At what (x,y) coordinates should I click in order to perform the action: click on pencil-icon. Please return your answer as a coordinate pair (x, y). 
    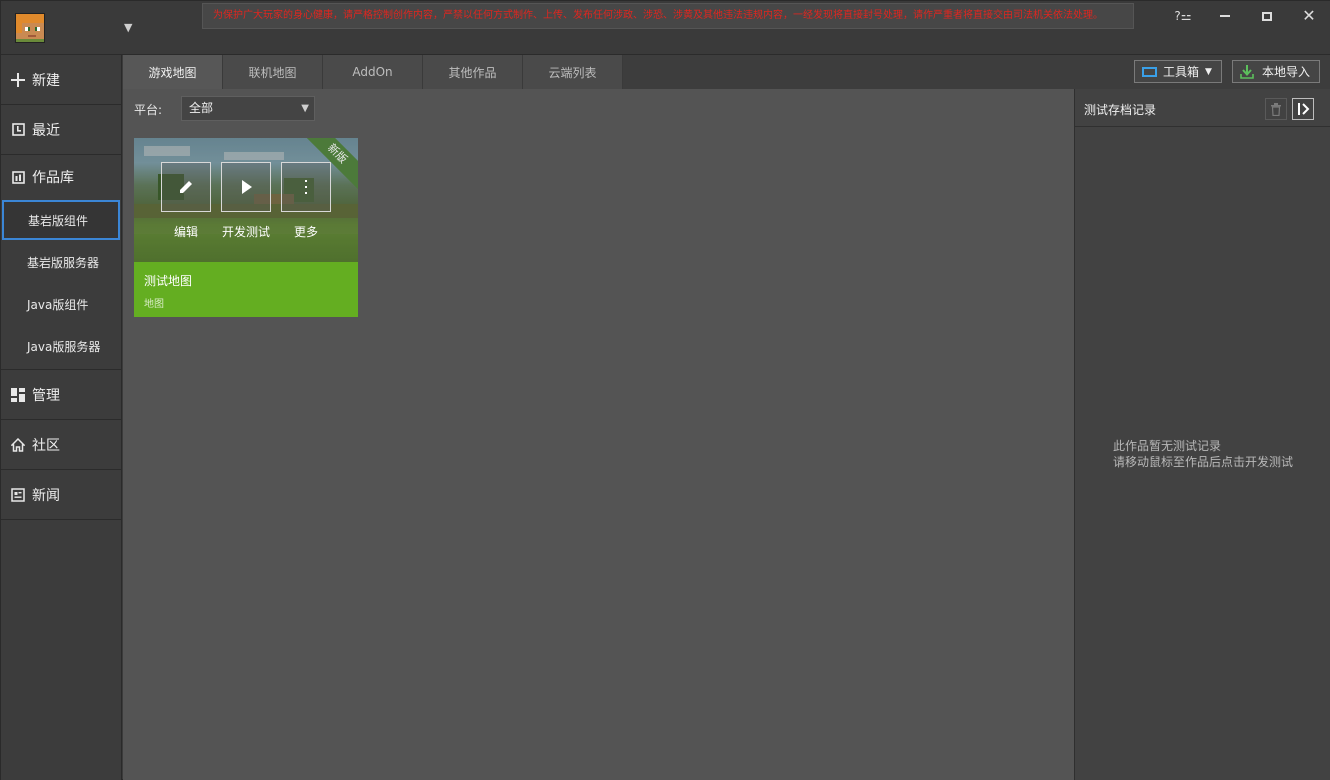
    Looking at the image, I should click on (186, 187).